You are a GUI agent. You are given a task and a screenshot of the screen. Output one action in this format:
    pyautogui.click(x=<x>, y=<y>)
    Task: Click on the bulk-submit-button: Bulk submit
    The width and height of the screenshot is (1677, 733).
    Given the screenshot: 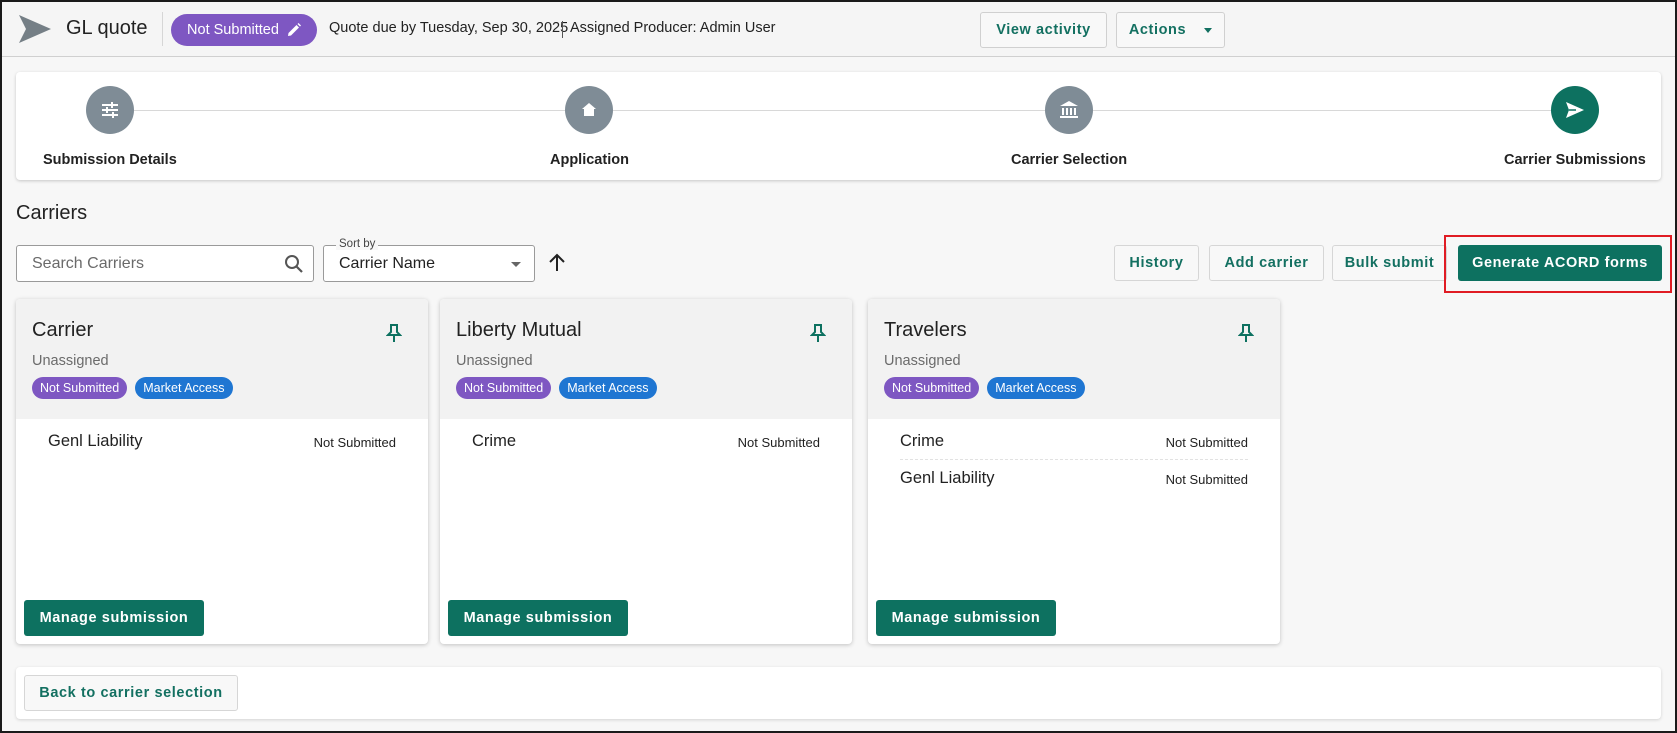 What is the action you would take?
    pyautogui.click(x=1389, y=263)
    